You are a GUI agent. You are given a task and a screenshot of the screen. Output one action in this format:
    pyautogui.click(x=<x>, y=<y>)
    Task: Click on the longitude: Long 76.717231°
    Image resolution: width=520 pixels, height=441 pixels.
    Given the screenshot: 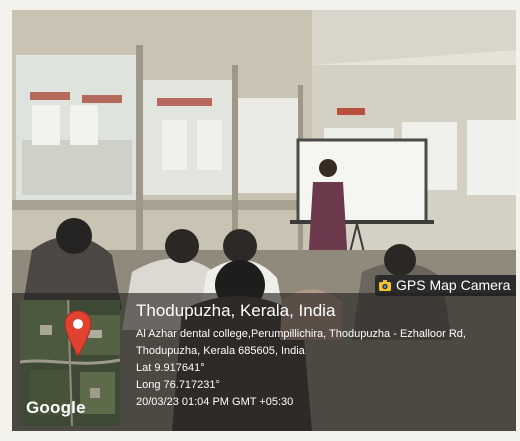 What is the action you would take?
    pyautogui.click(x=178, y=385)
    